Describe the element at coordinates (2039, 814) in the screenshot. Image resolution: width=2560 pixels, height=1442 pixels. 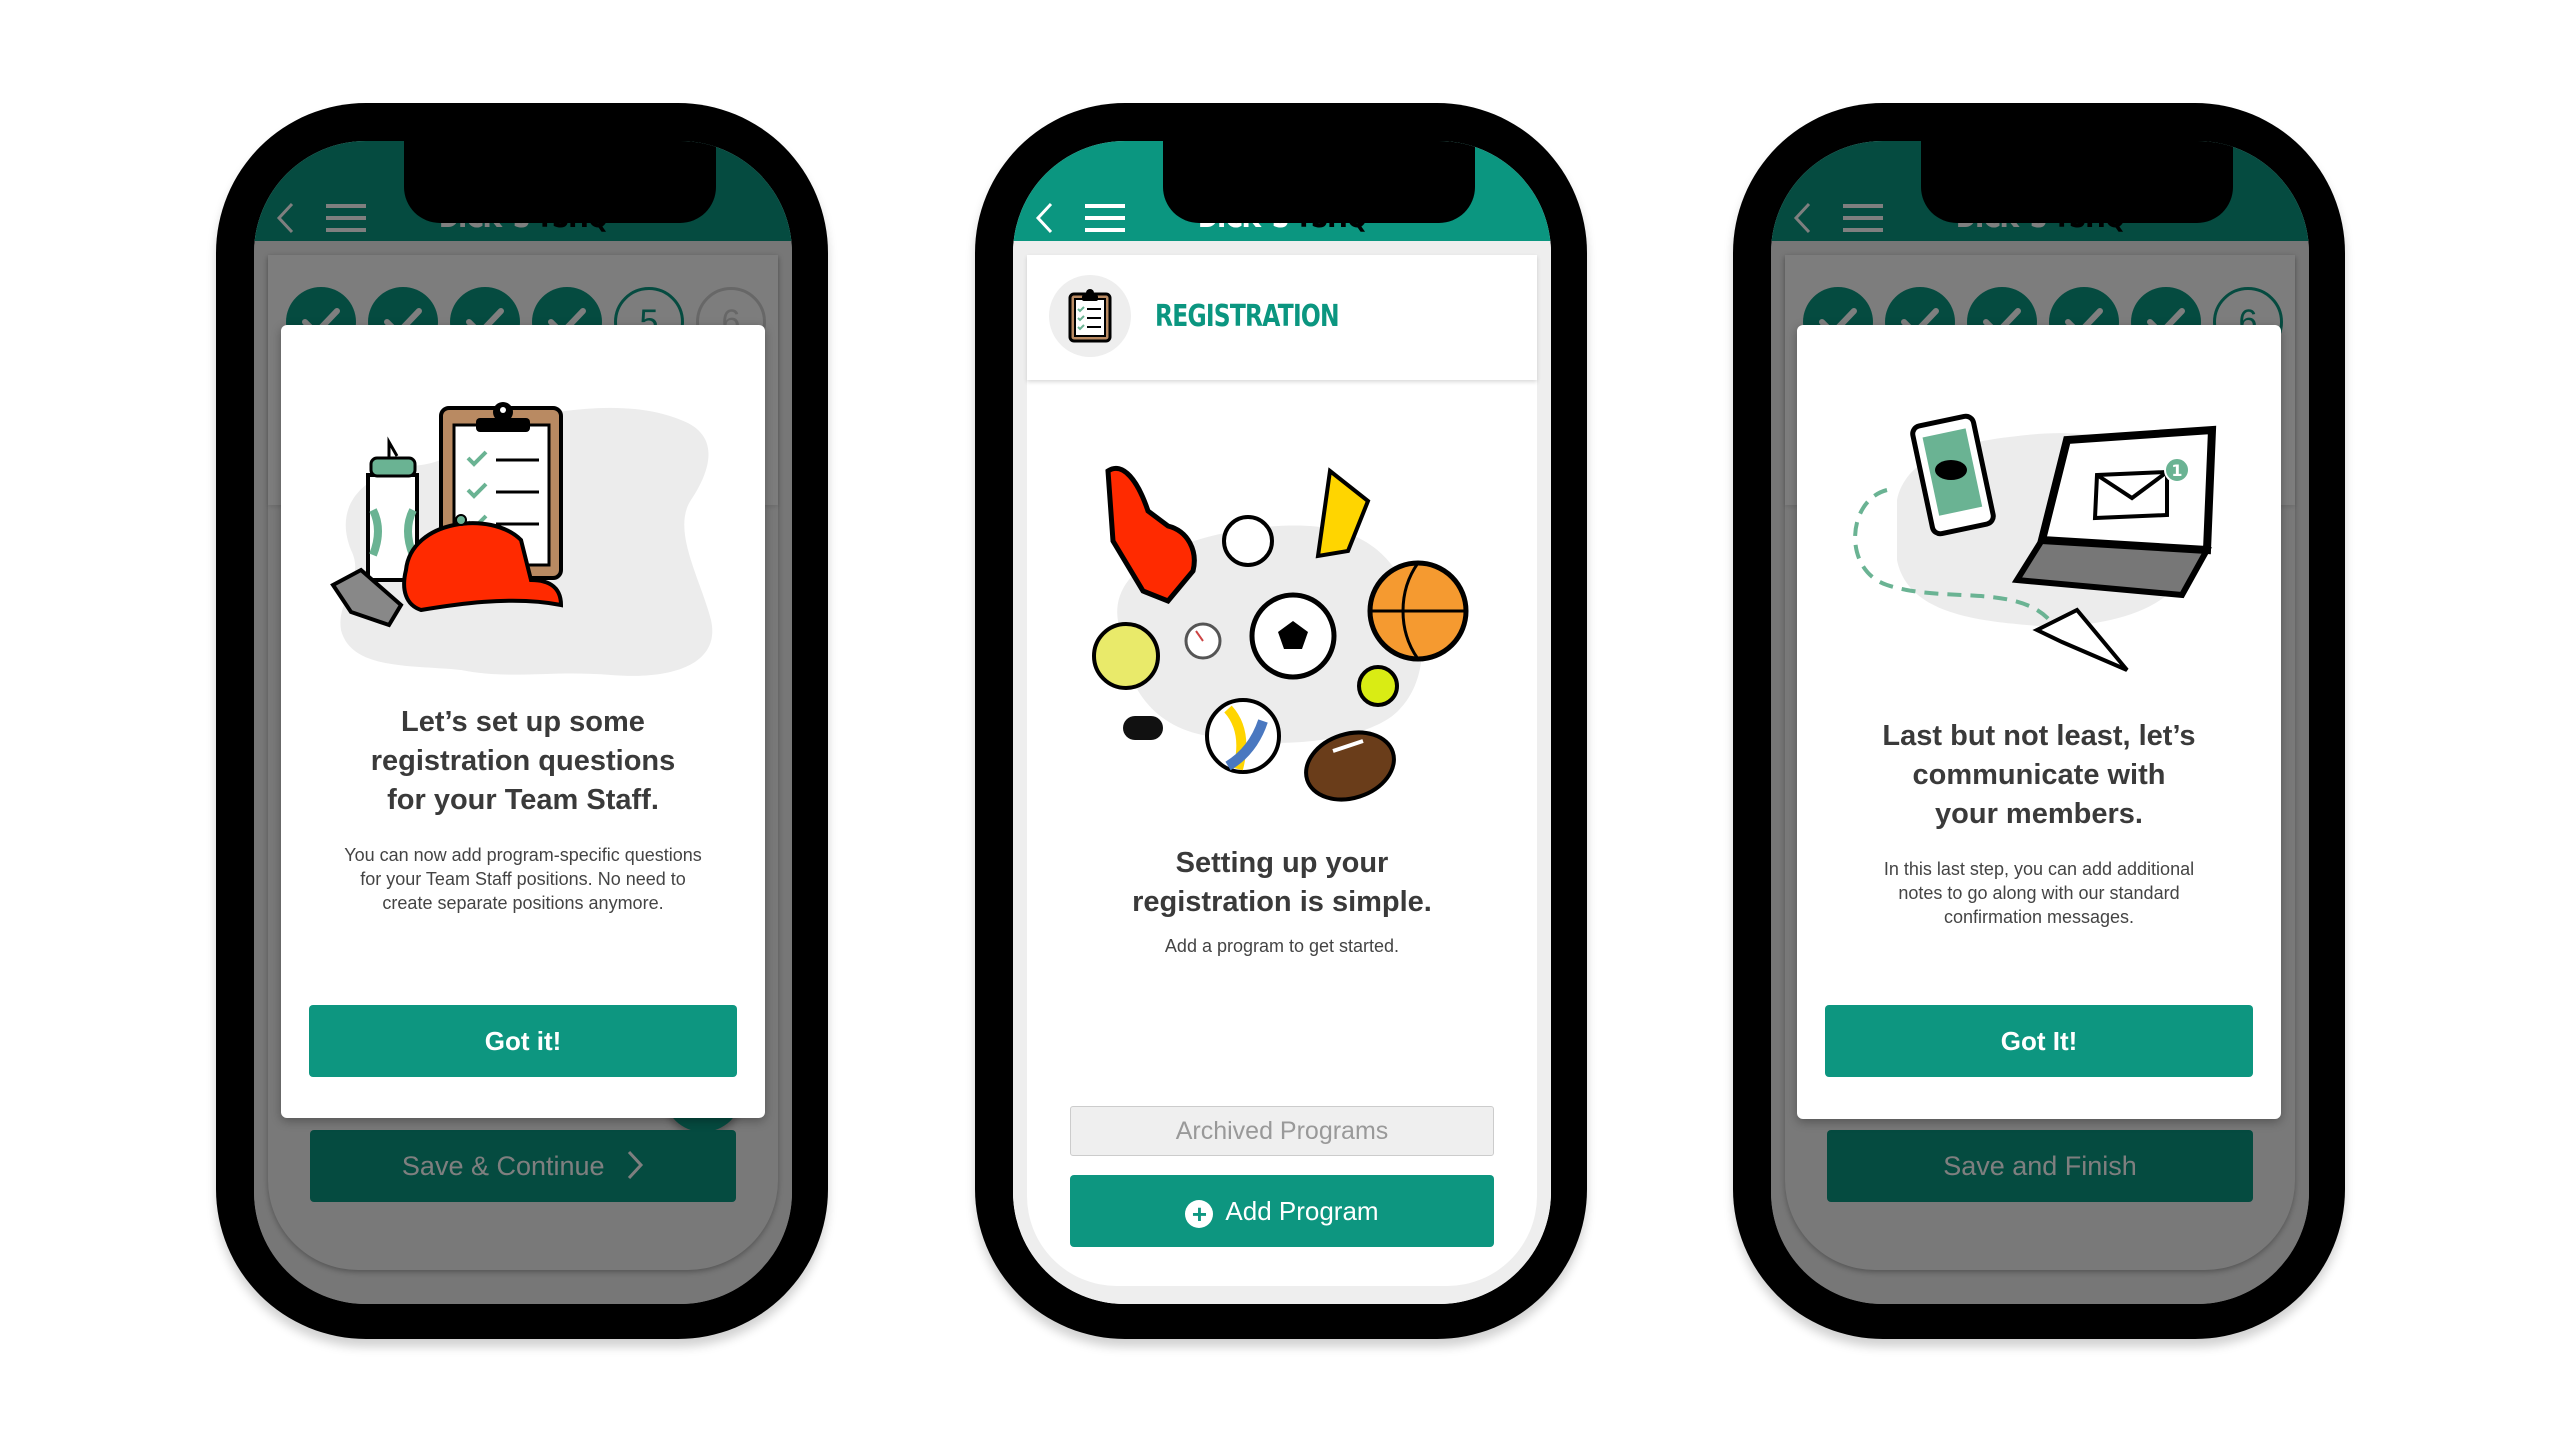
I see `modal-title-line: your members.` at that location.